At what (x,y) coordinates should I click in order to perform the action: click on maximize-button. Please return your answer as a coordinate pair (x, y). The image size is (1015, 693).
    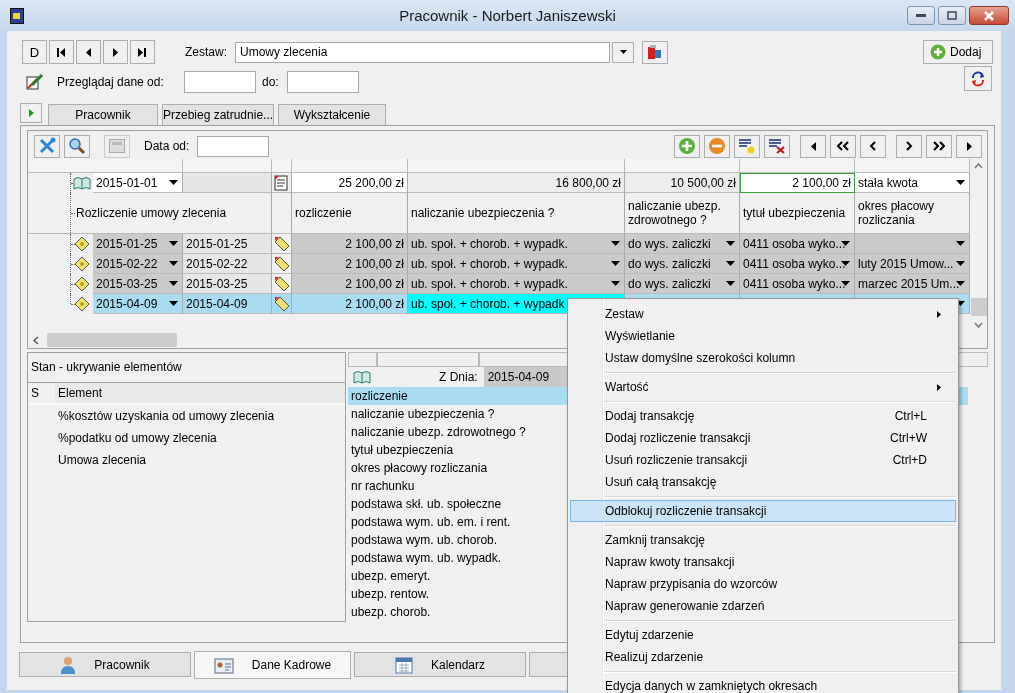
    Looking at the image, I should click on (952, 15).